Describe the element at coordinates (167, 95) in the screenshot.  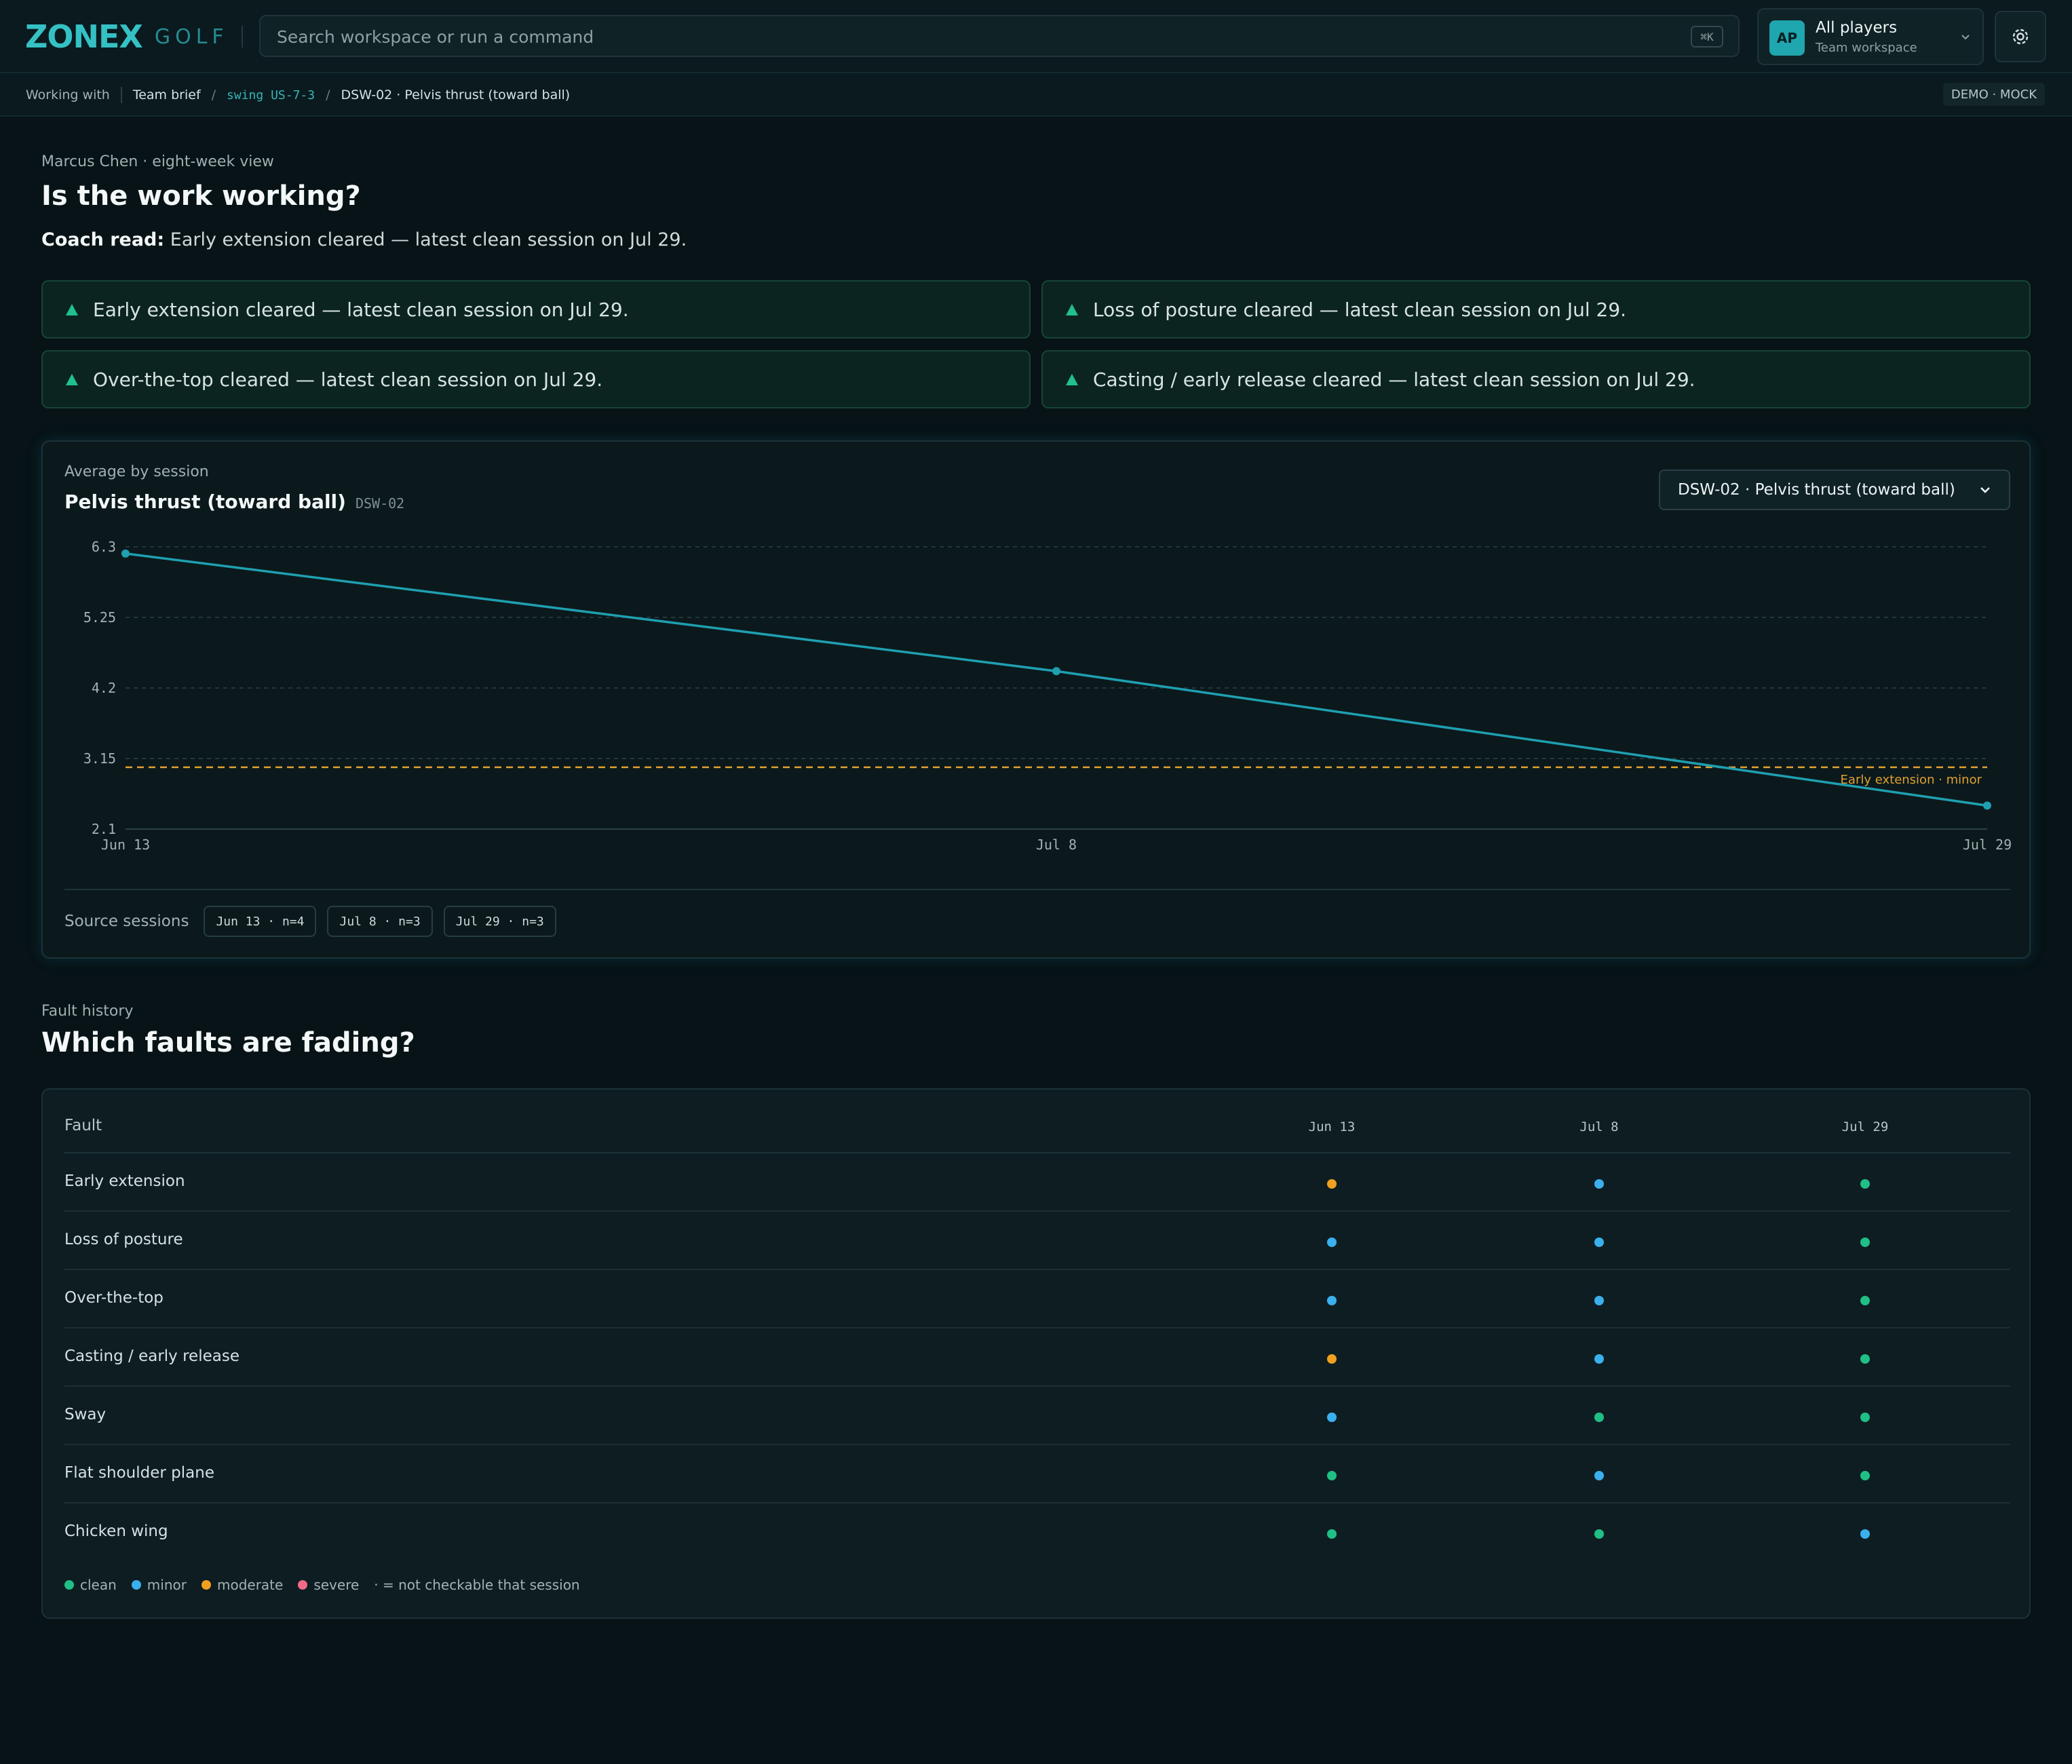
I see `breadcrumb-item-team-brief: Team brief` at that location.